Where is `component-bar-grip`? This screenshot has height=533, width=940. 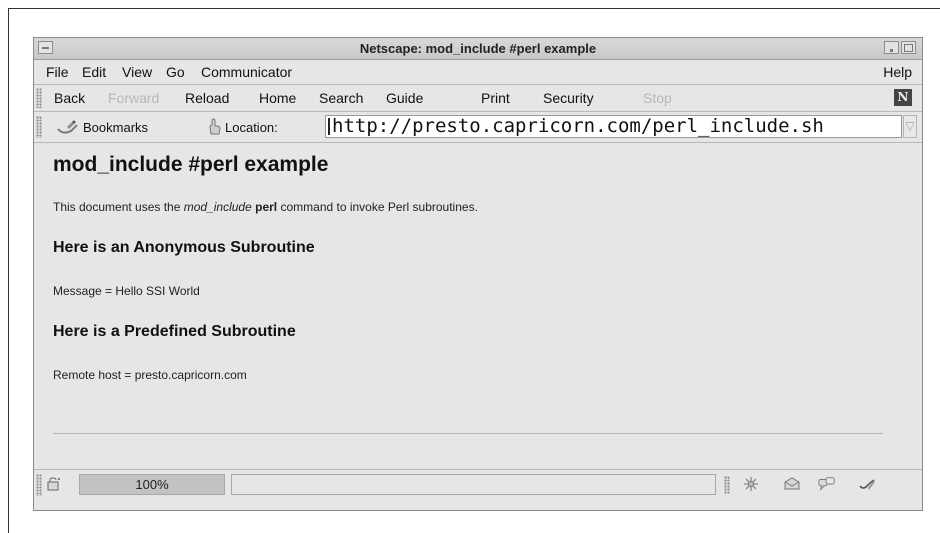 component-bar-grip is located at coordinates (727, 485).